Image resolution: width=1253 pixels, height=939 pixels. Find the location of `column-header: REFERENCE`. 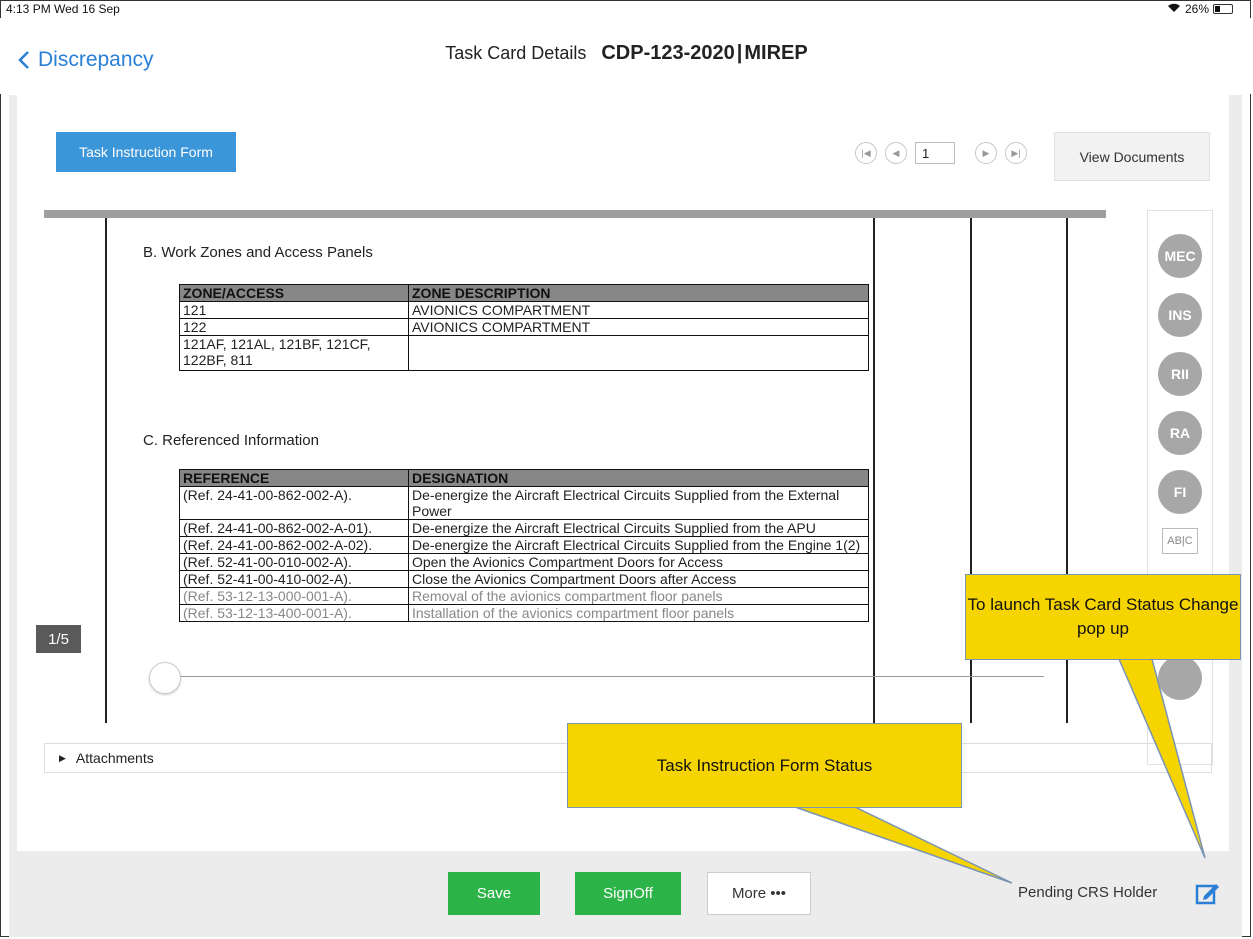

column-header: REFERENCE is located at coordinates (294, 478).